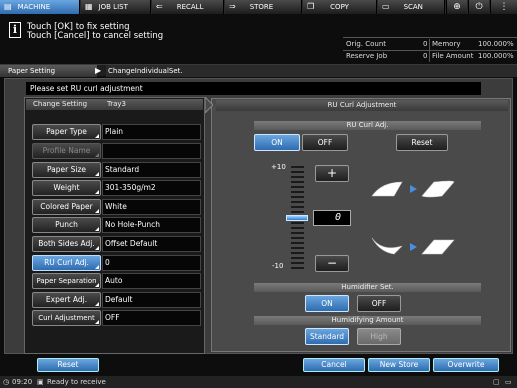 The image size is (517, 388). What do you see at coordinates (366, 44) in the screenshot?
I see `orig-count-label: Orig. Count` at bounding box center [366, 44].